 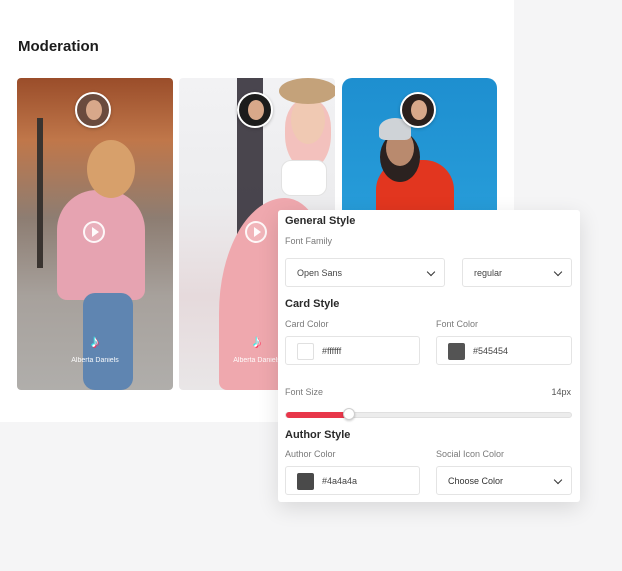 What do you see at coordinates (111, 169) in the screenshot?
I see `person-head` at bounding box center [111, 169].